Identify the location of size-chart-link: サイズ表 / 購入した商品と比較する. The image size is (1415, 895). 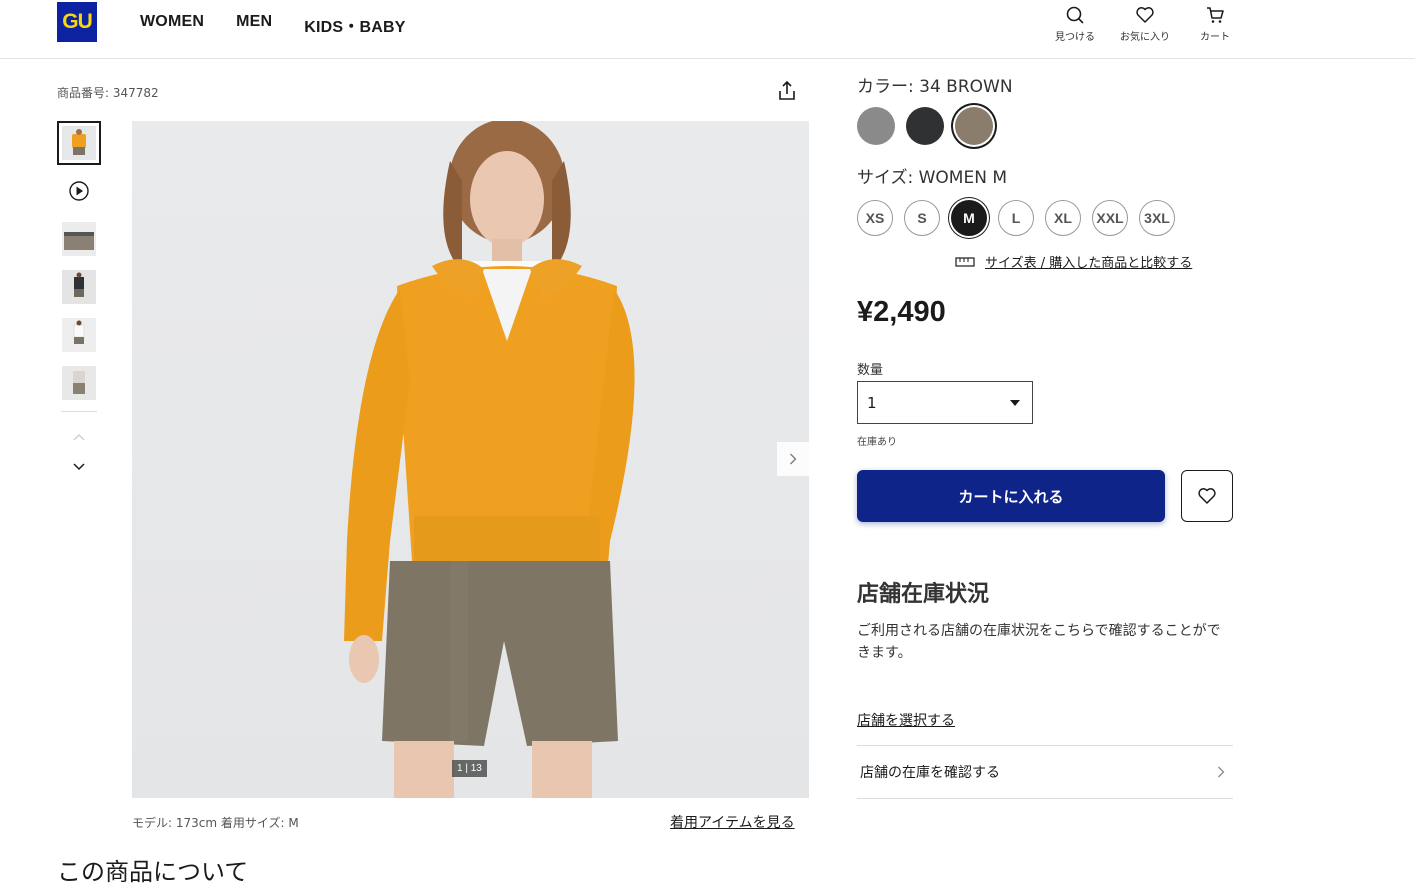
(1073, 261).